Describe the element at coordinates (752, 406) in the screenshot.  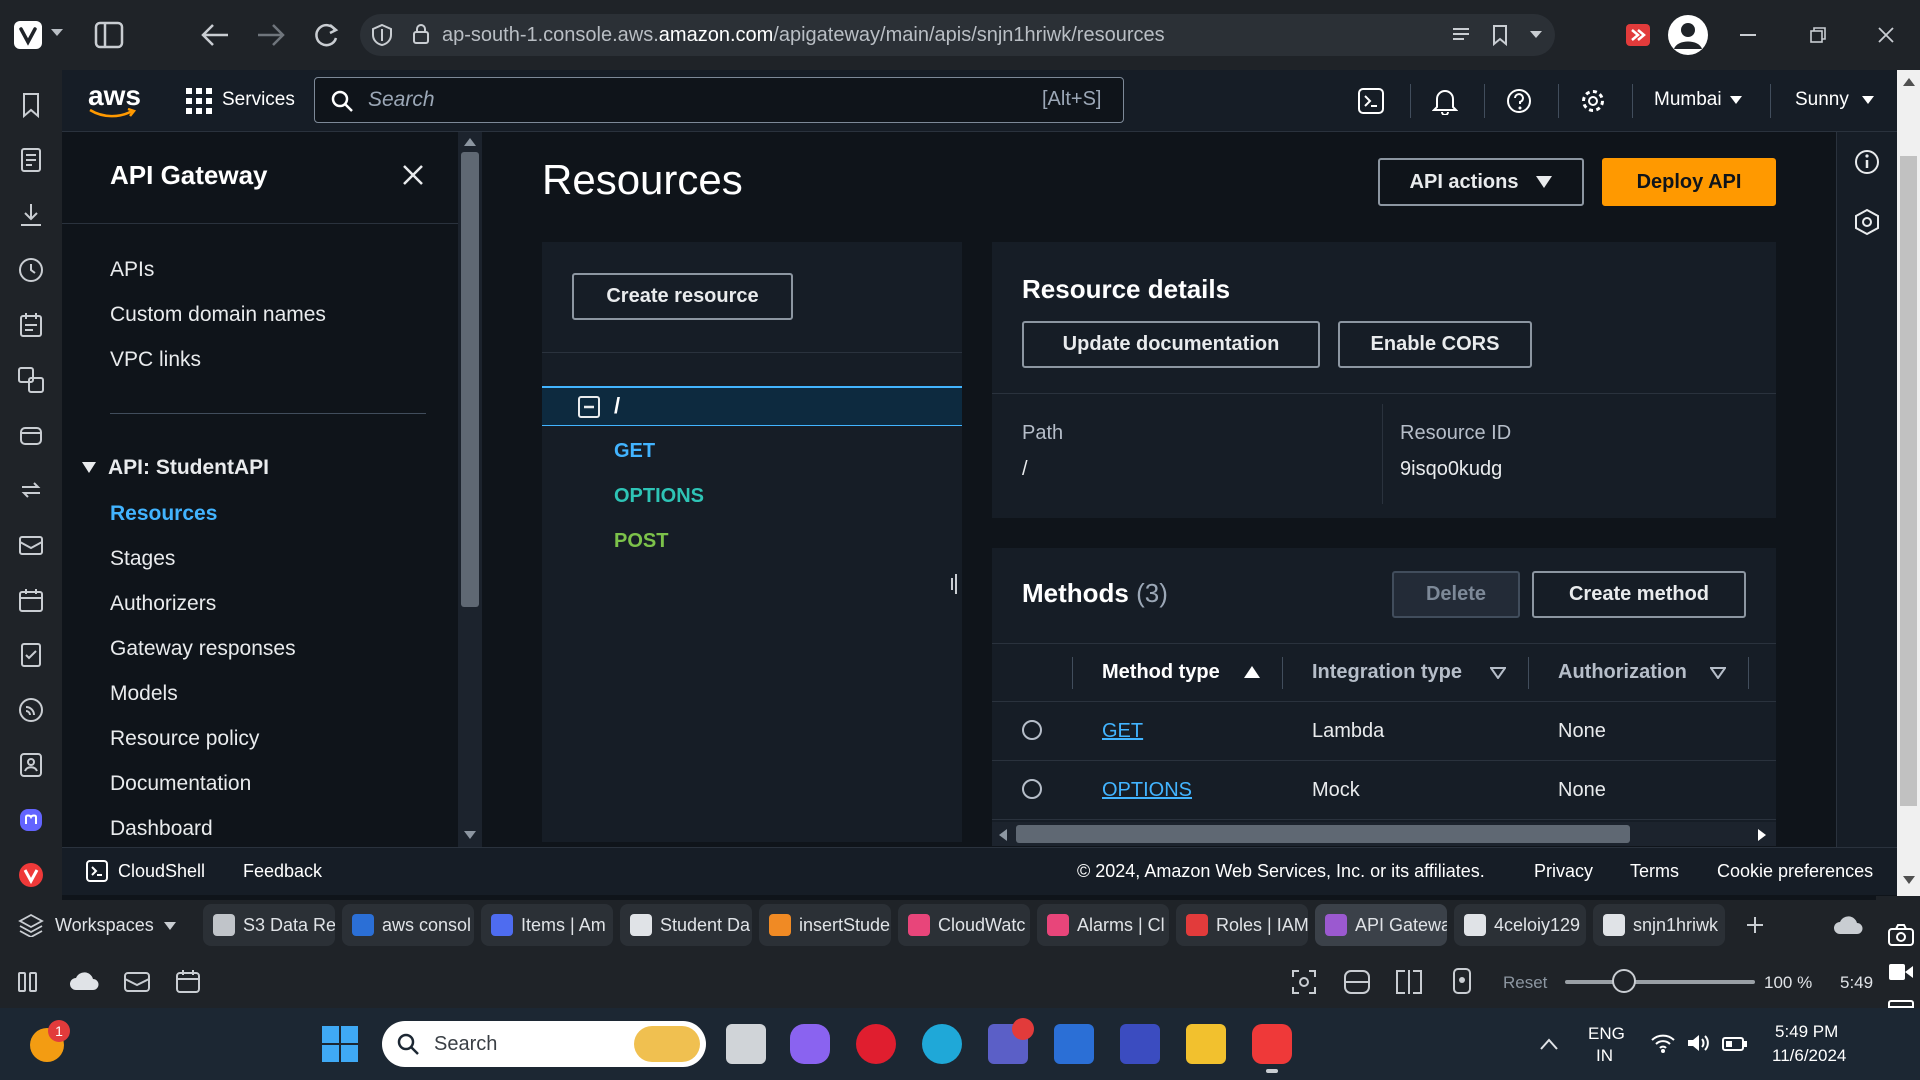
I see `tree-row-root` at that location.